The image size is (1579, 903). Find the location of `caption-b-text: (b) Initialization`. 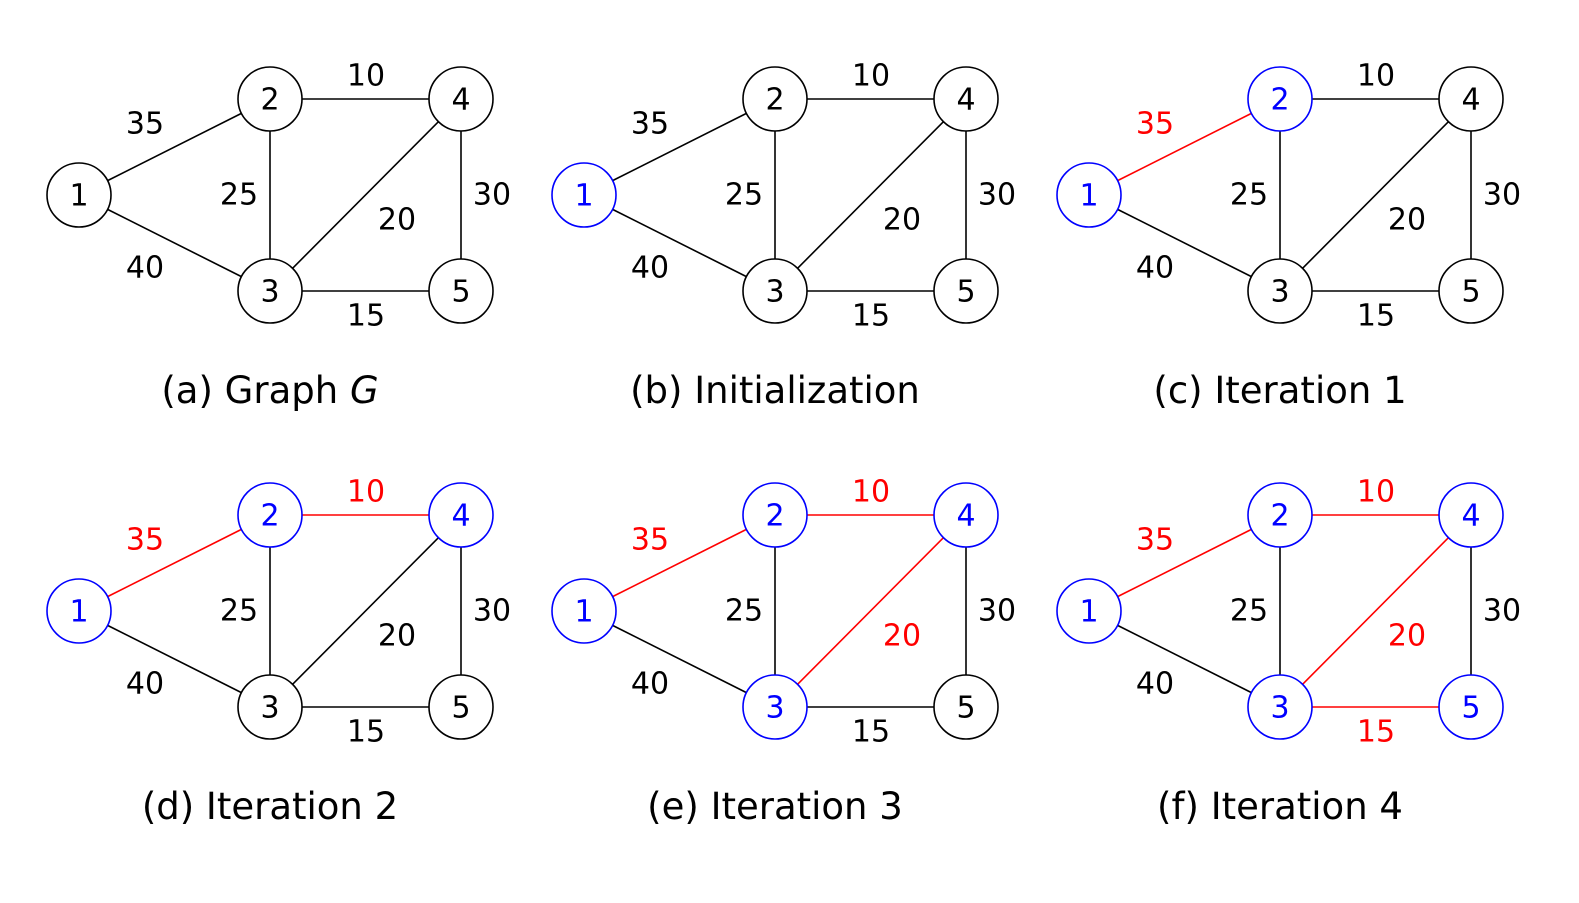

caption-b-text: (b) Initialization is located at coordinates (775, 390).